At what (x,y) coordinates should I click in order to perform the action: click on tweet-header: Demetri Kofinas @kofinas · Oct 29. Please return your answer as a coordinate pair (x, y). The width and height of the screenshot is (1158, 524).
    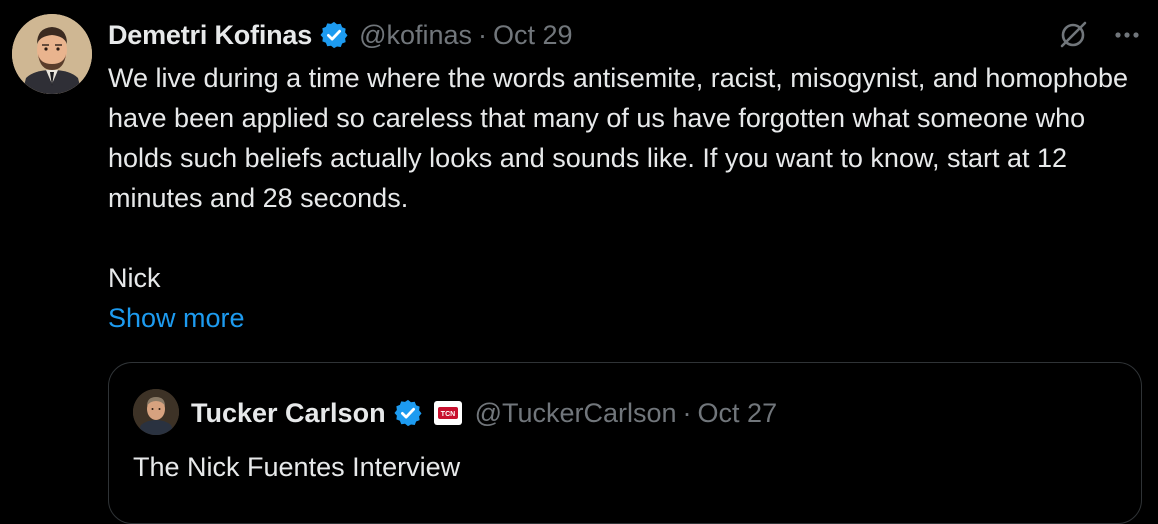
    Looking at the image, I should click on (340, 35).